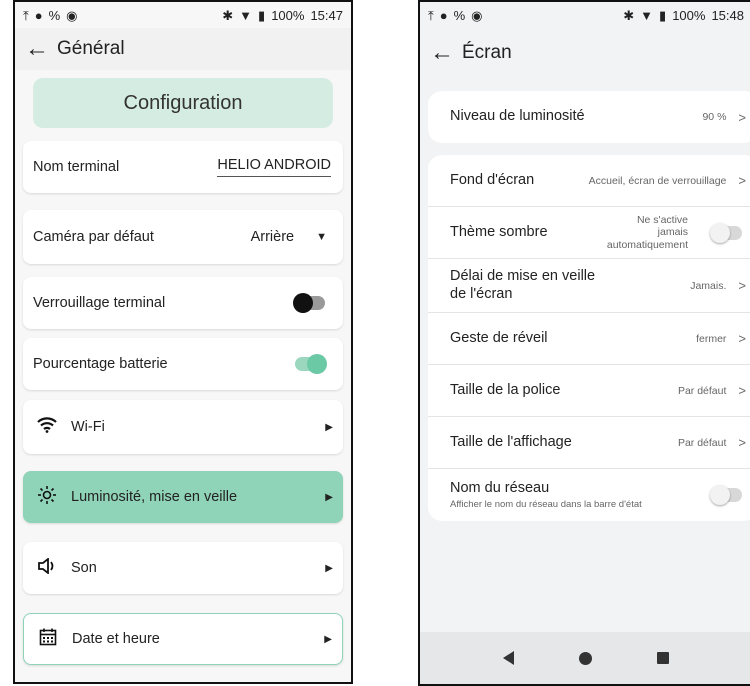 This screenshot has width=750, height=686. Describe the element at coordinates (492, 179) in the screenshot. I see `fond-ecran-label: Fond d'écran` at that location.